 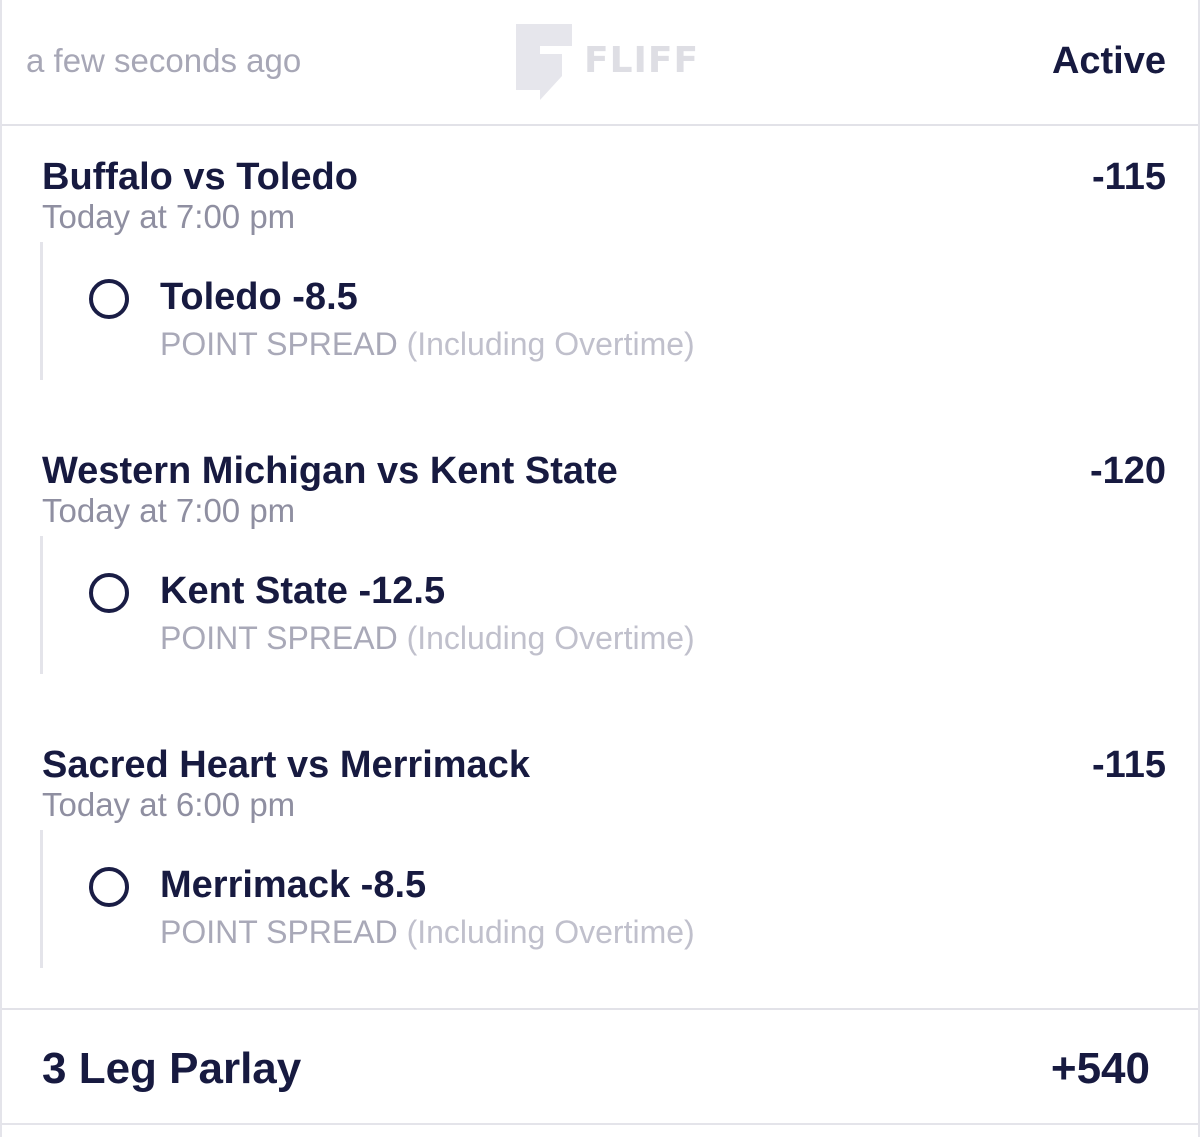 I want to click on fliff-logo-icon, so click(x=544, y=62).